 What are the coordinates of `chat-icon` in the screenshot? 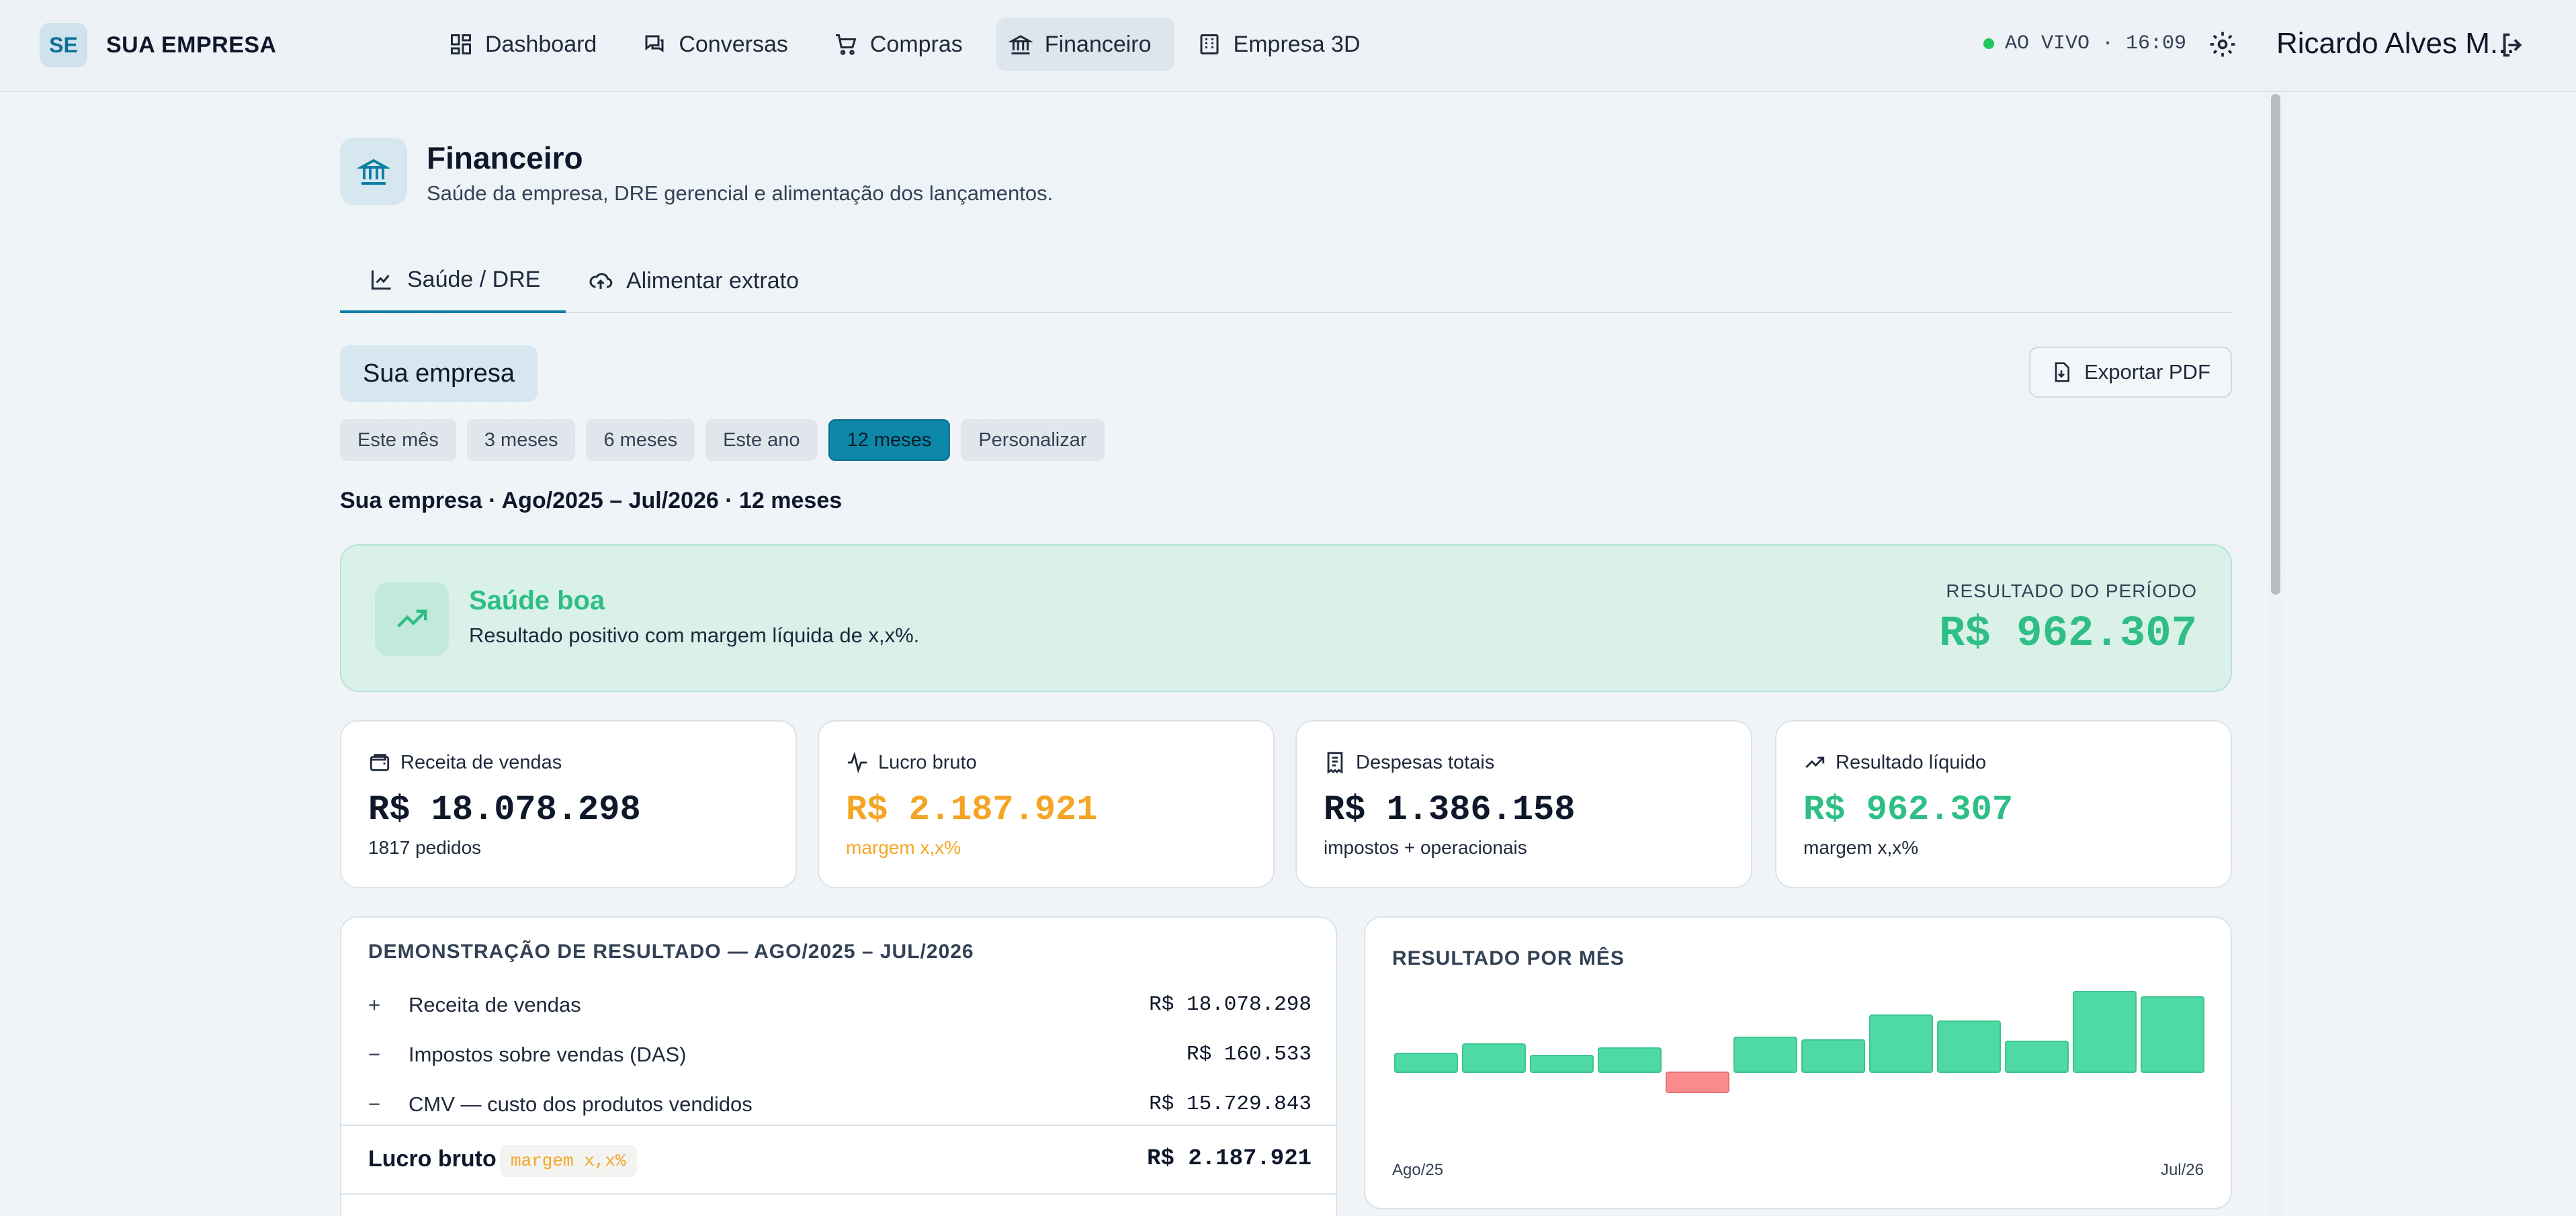 It's located at (654, 43).